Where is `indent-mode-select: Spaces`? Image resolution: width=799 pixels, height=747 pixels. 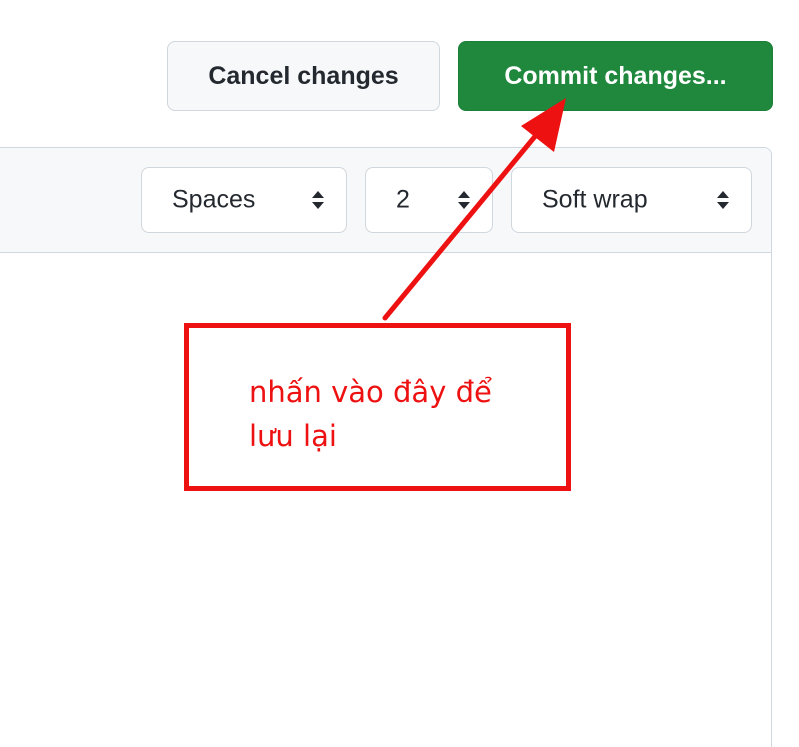 indent-mode-select: Spaces is located at coordinates (244, 200).